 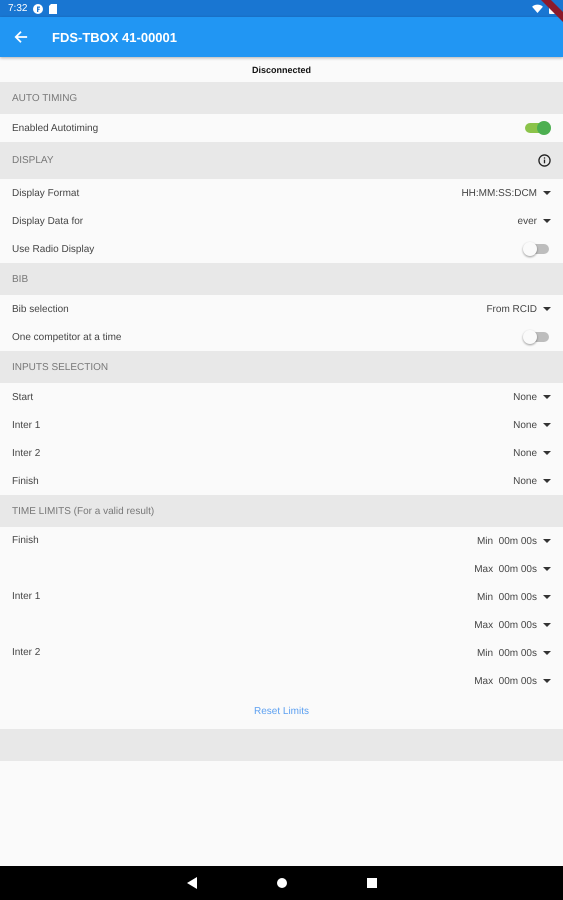 What do you see at coordinates (534, 221) in the screenshot?
I see `dropdown: ever` at bounding box center [534, 221].